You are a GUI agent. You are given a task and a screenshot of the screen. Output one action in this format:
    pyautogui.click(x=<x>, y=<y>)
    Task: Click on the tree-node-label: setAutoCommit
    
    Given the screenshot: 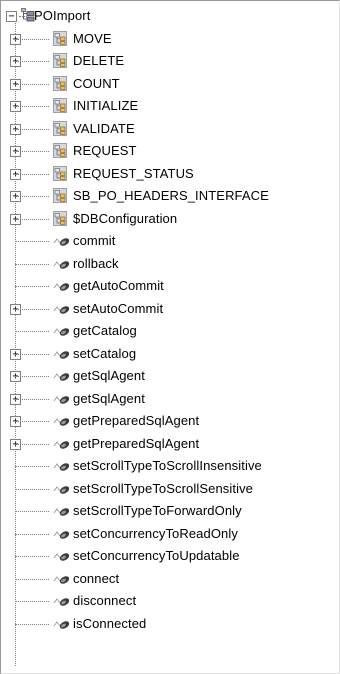 What is the action you would take?
    pyautogui.click(x=118, y=308)
    